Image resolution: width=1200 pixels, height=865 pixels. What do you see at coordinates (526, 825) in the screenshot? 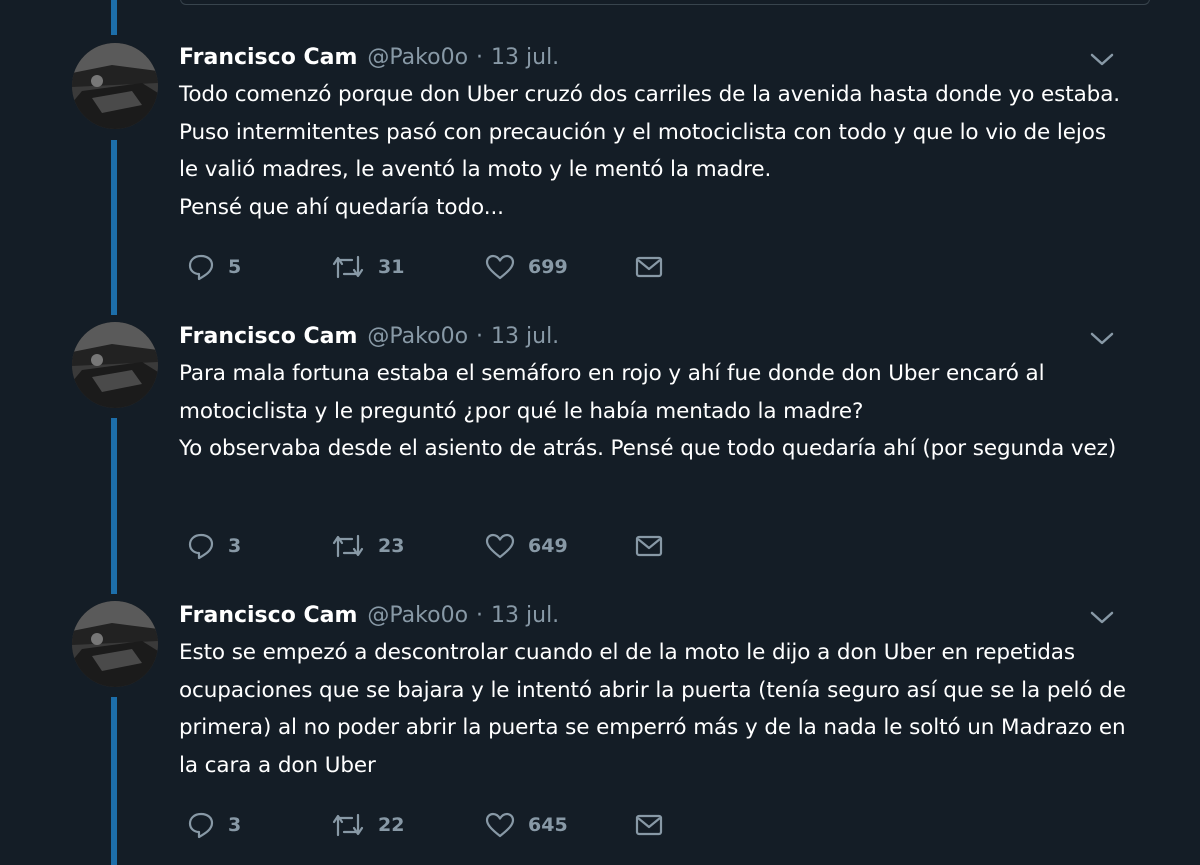
I see `like-button: 645` at bounding box center [526, 825].